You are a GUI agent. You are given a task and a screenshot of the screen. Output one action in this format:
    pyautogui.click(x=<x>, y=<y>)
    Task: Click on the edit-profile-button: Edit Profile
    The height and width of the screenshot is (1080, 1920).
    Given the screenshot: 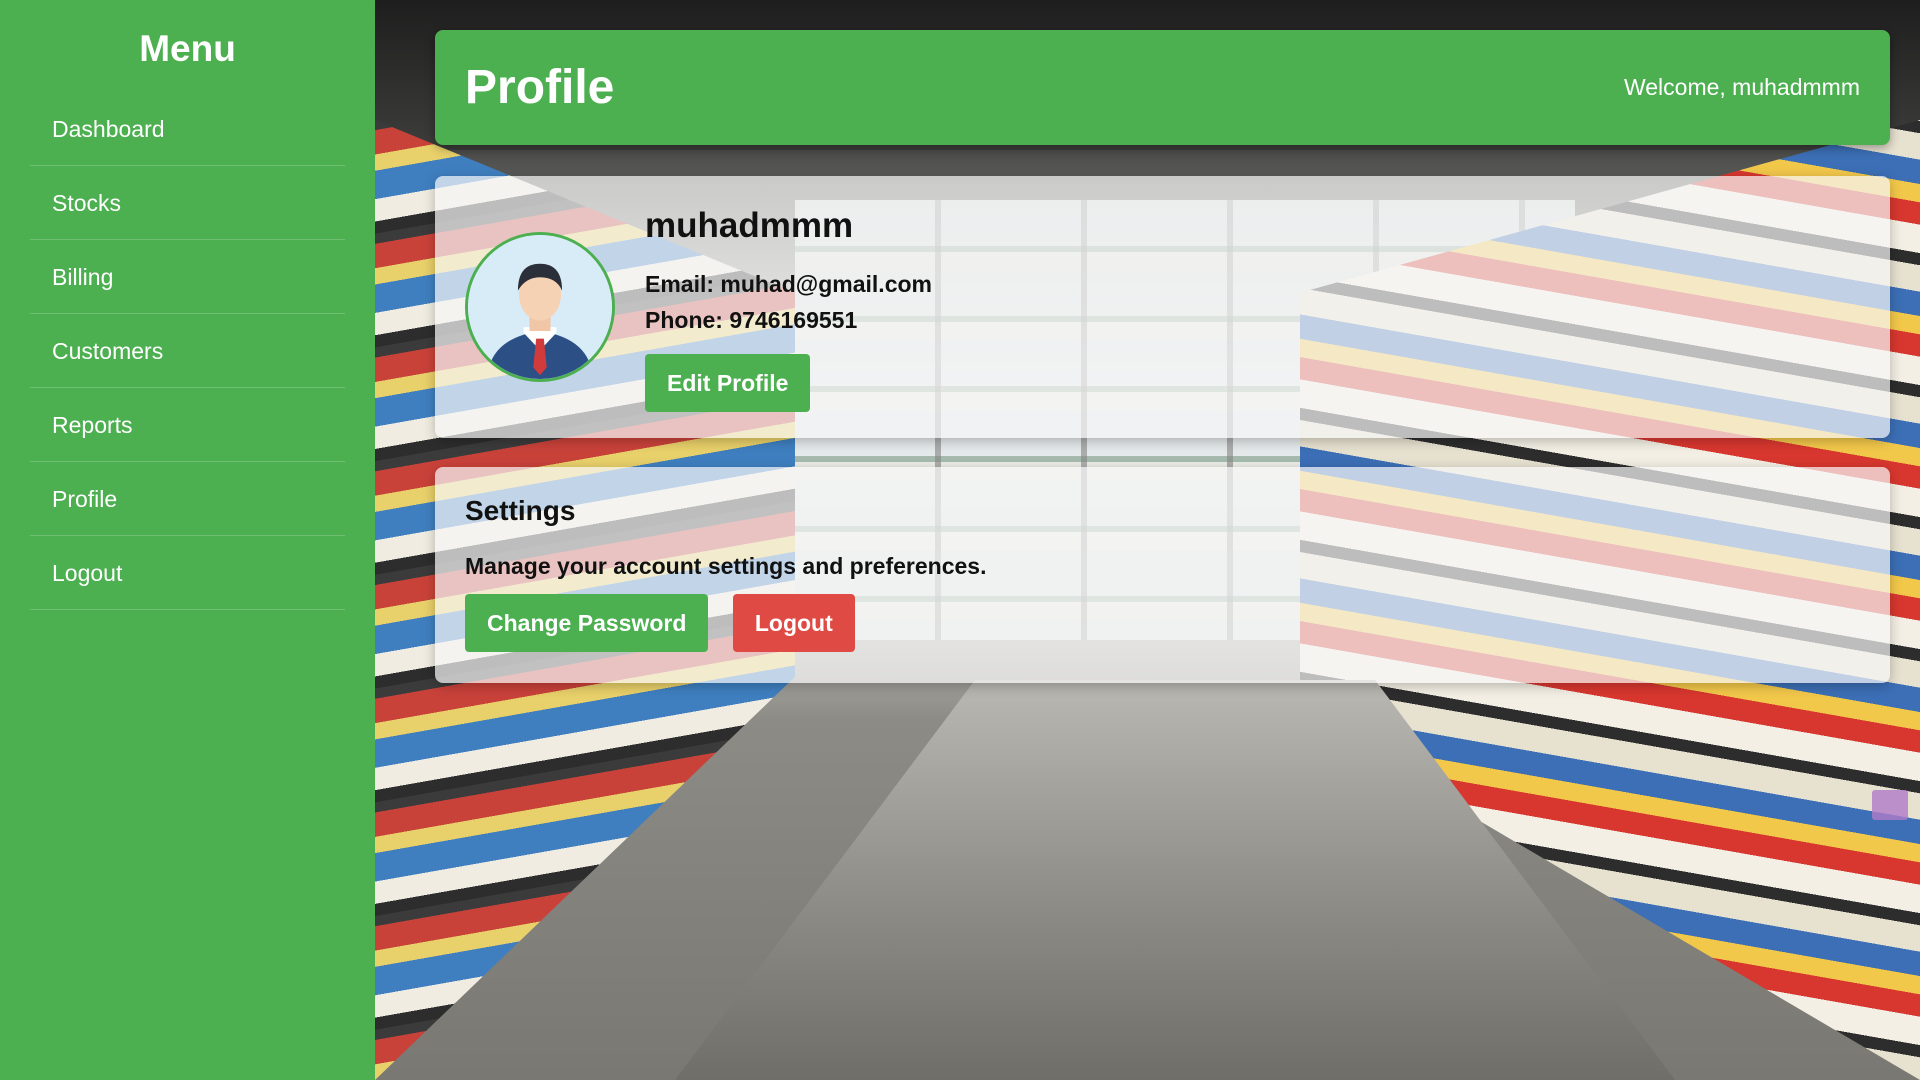 What is the action you would take?
    pyautogui.click(x=728, y=383)
    